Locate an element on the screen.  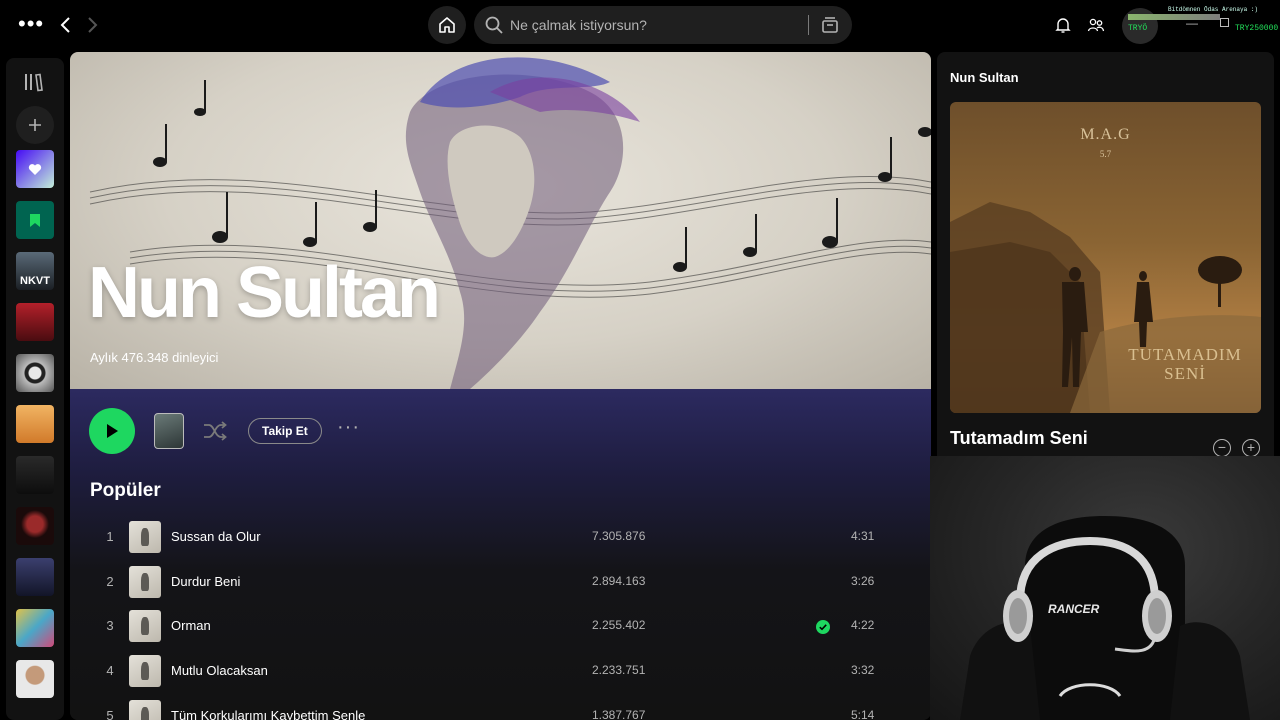
library-sidebar: NKVT is located at coordinates (35, 389).